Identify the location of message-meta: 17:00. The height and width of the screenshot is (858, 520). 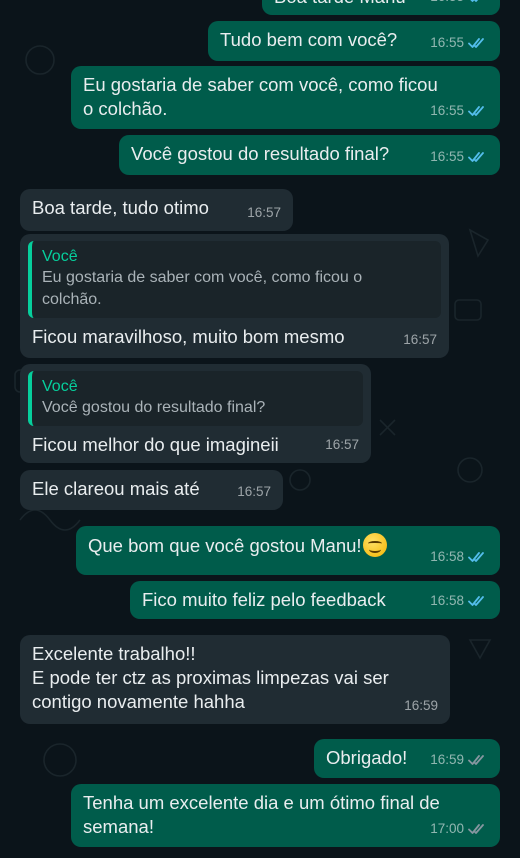
(459, 829).